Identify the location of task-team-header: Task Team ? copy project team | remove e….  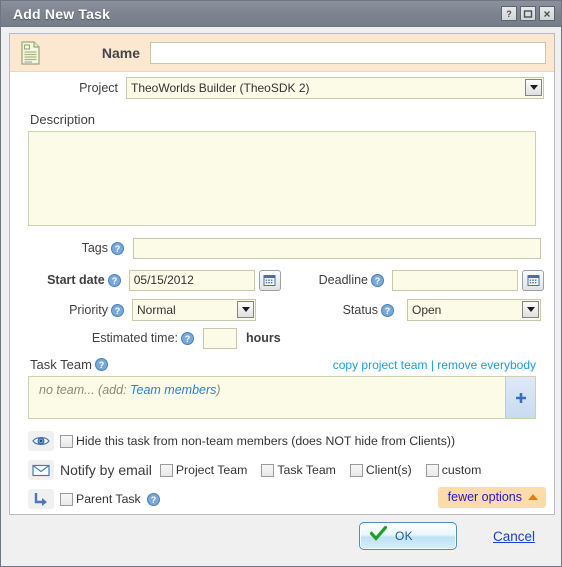
(282, 364).